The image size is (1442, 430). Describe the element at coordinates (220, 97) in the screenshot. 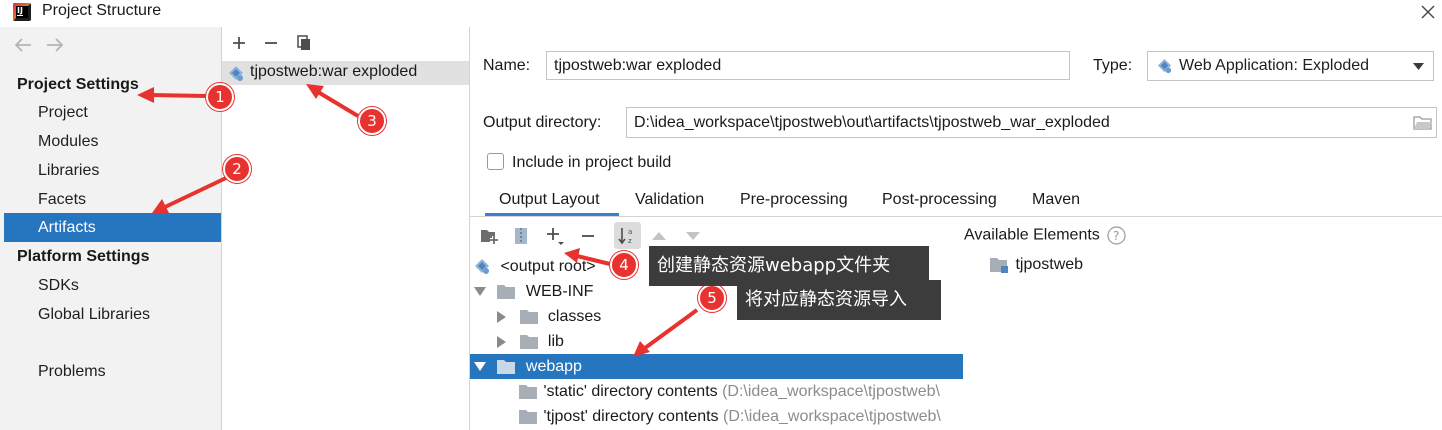

I see `annotation-badge-1: 1` at that location.